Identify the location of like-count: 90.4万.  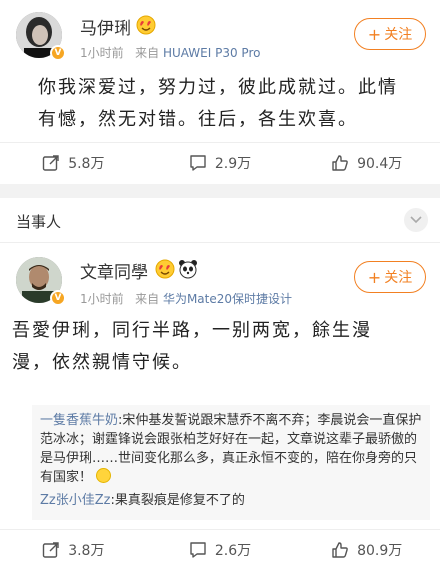
(380, 163).